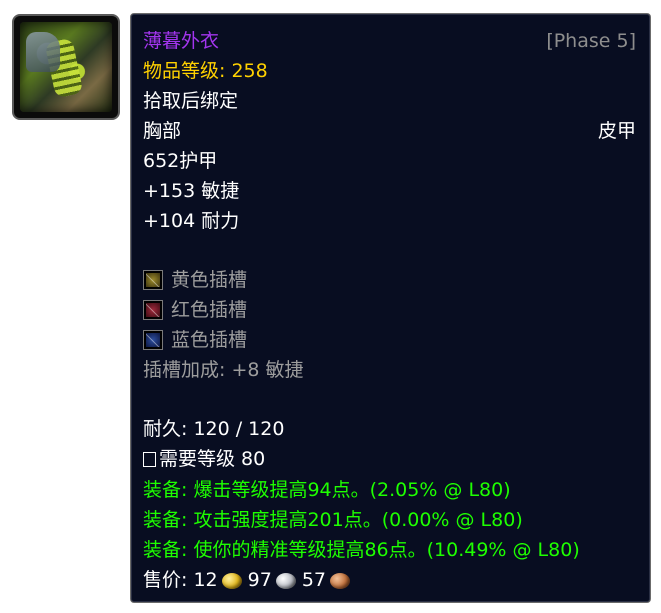 Image resolution: width=661 pixels, height=613 pixels. Describe the element at coordinates (153, 340) in the screenshot. I see `blue-socket-icon` at that location.